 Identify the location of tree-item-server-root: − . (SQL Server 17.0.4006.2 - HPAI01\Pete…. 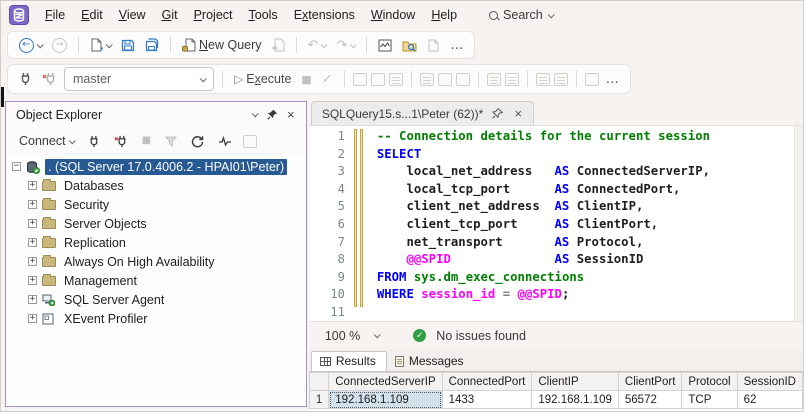
(156, 166).